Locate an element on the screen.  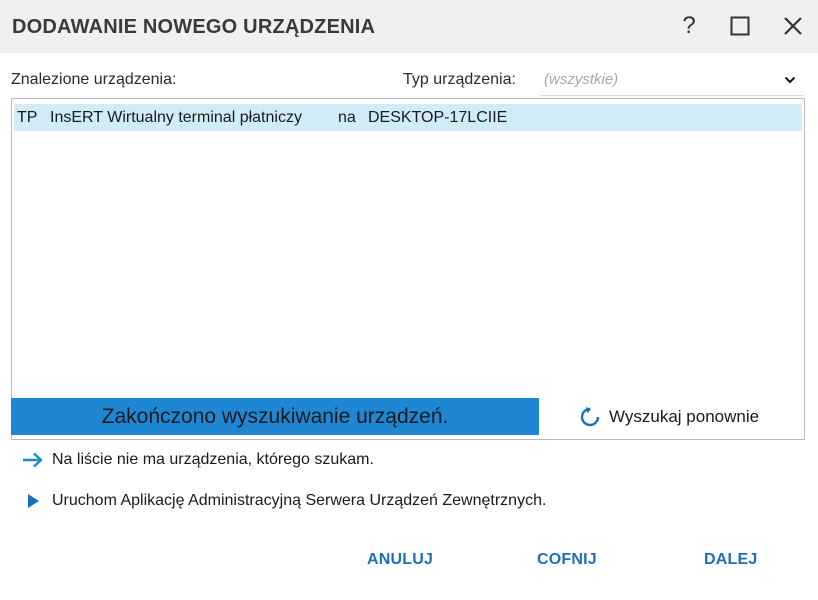
rescan-label: Wyszukaj ponownie is located at coordinates (684, 416).